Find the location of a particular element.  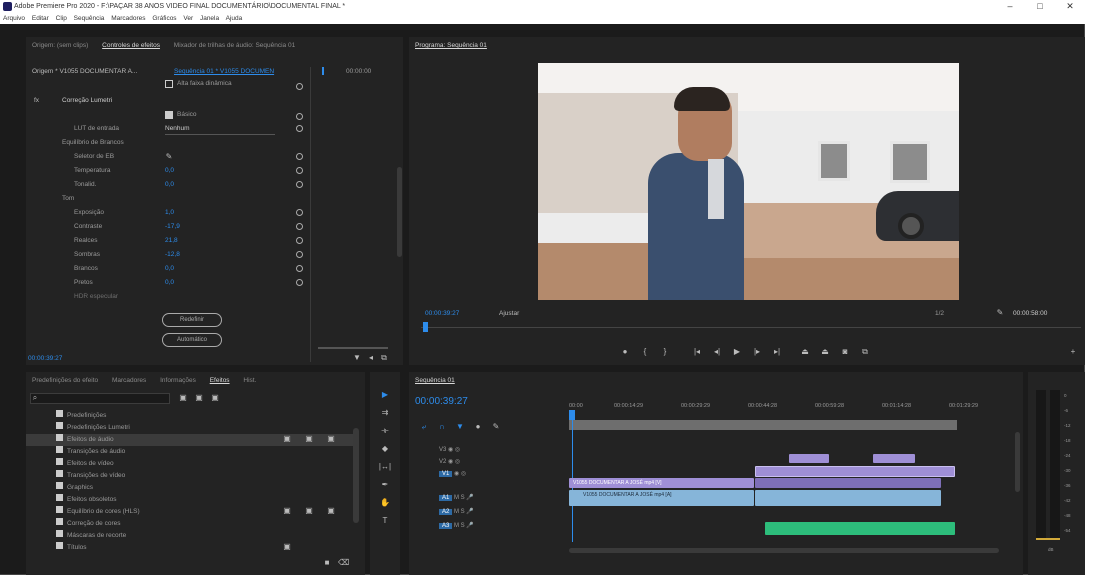

tab-effect-presets: Predefinições do efeito is located at coordinates (65, 380).